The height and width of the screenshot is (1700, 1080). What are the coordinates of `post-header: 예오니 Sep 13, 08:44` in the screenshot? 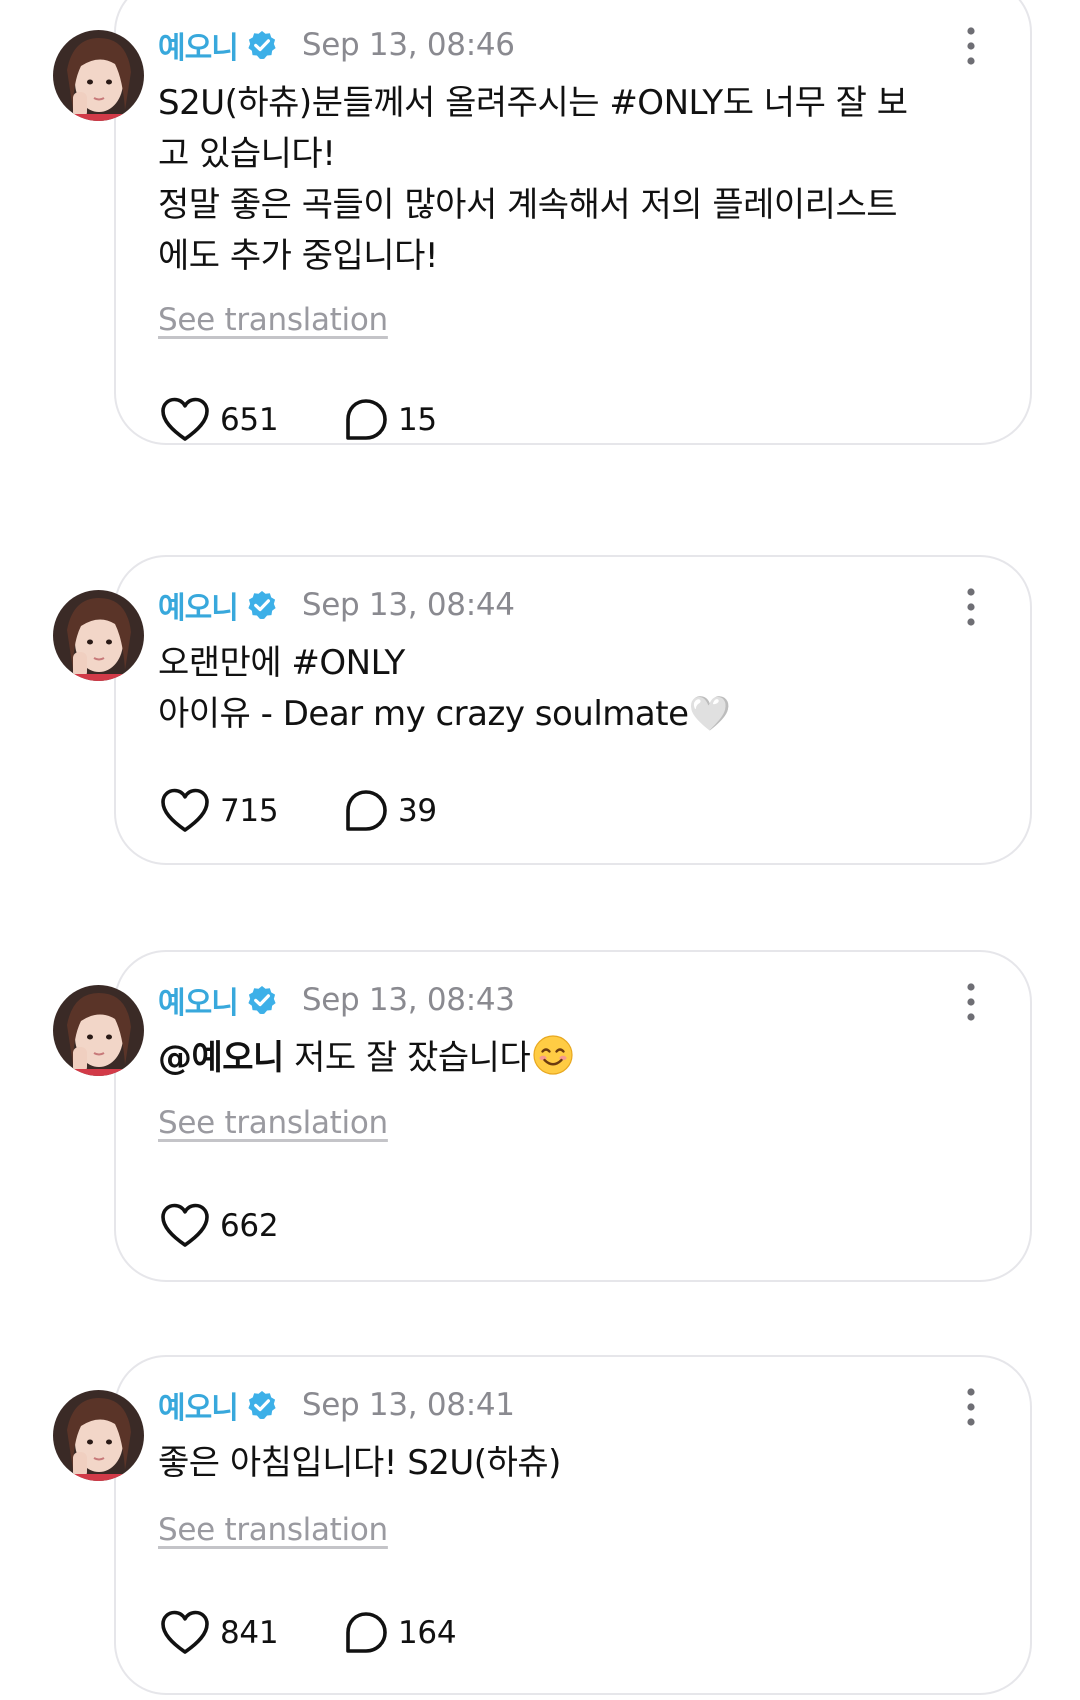 It's located at (336, 605).